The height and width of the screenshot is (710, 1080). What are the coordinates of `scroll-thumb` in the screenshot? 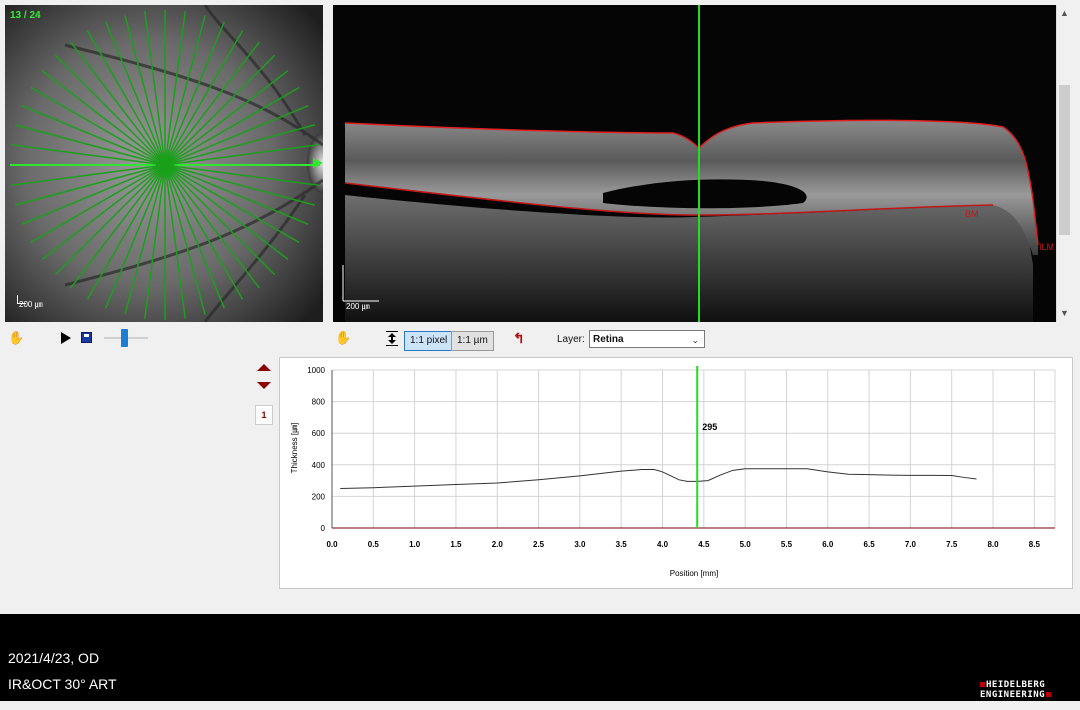 It's located at (1064, 160).